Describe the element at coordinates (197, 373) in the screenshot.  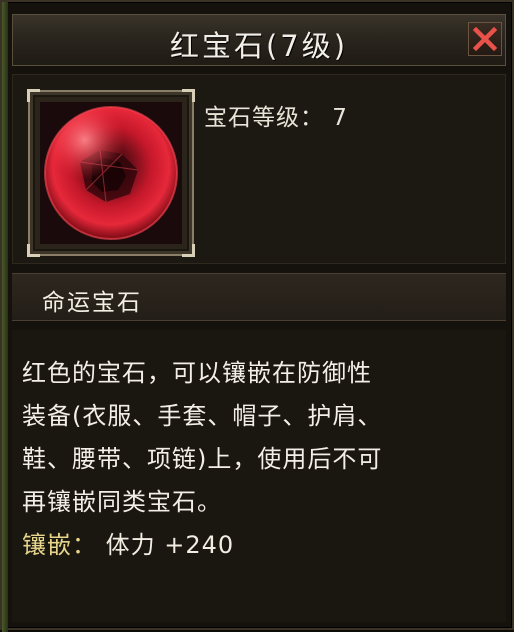
I see `description-line: 红色的宝石，可以镶嵌在防御性` at that location.